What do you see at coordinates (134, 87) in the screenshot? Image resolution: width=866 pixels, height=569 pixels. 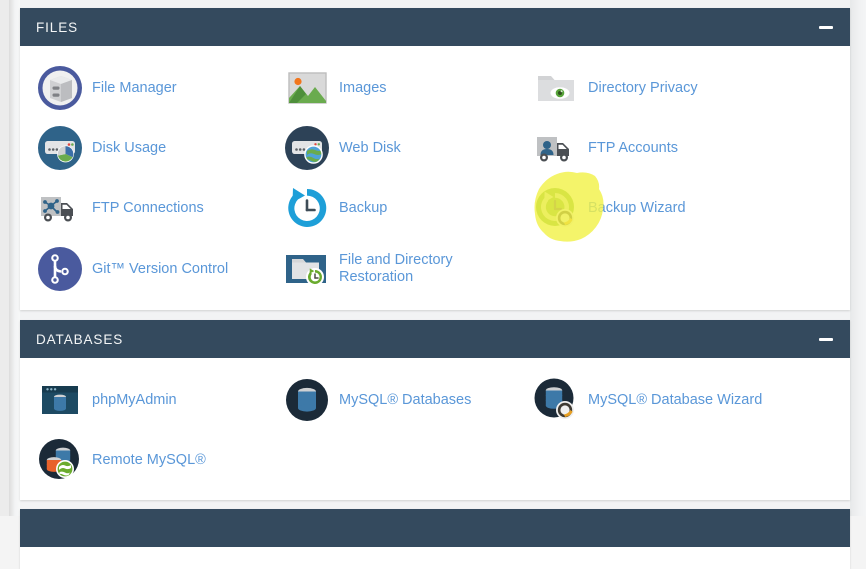 I see `app-label: File Manager` at bounding box center [134, 87].